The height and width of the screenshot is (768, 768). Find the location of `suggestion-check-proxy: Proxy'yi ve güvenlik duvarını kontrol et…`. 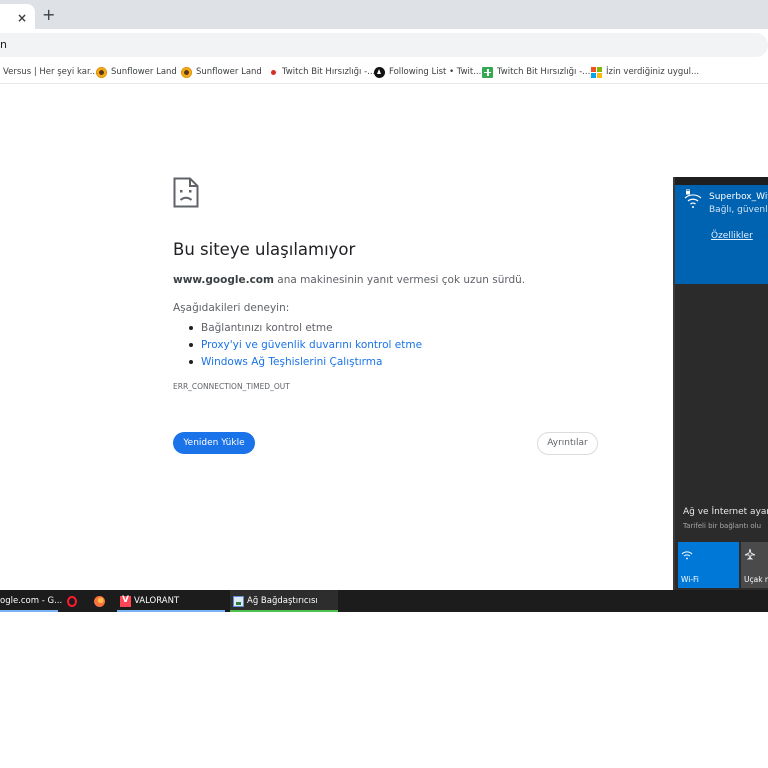

suggestion-check-proxy: Proxy'yi ve güvenlik duvarını kontrol et… is located at coordinates (305, 344).